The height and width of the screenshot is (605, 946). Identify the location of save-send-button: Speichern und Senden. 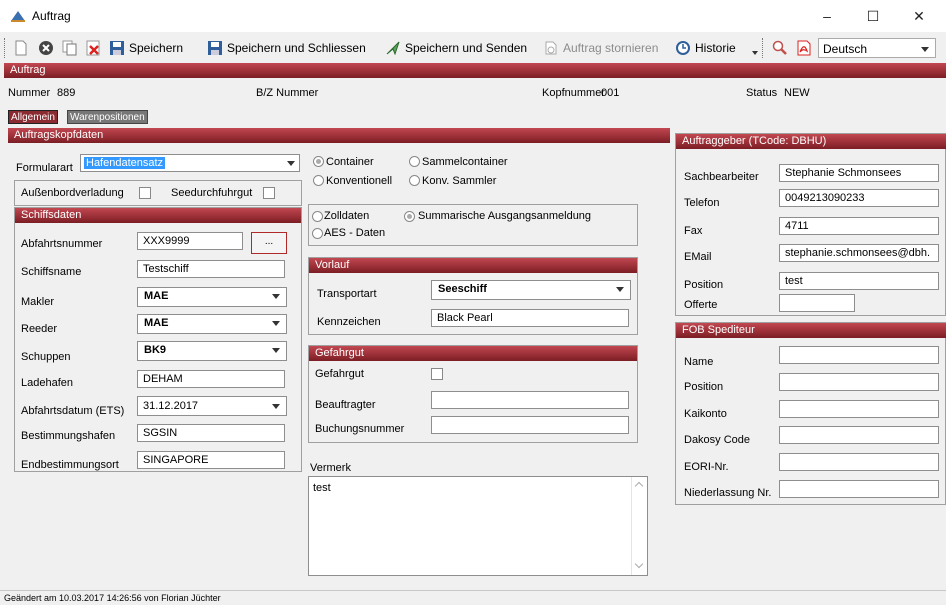
(456, 48).